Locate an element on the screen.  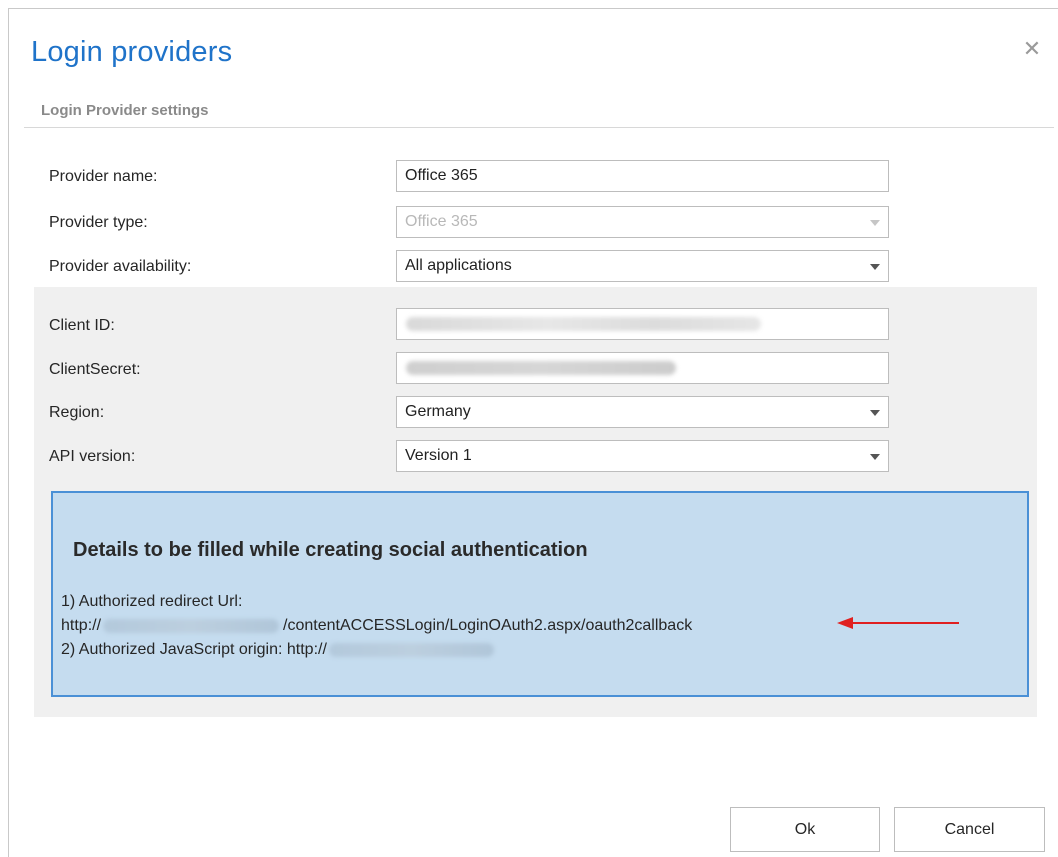
provider-availability-label: Provider availability: is located at coordinates (120, 266).